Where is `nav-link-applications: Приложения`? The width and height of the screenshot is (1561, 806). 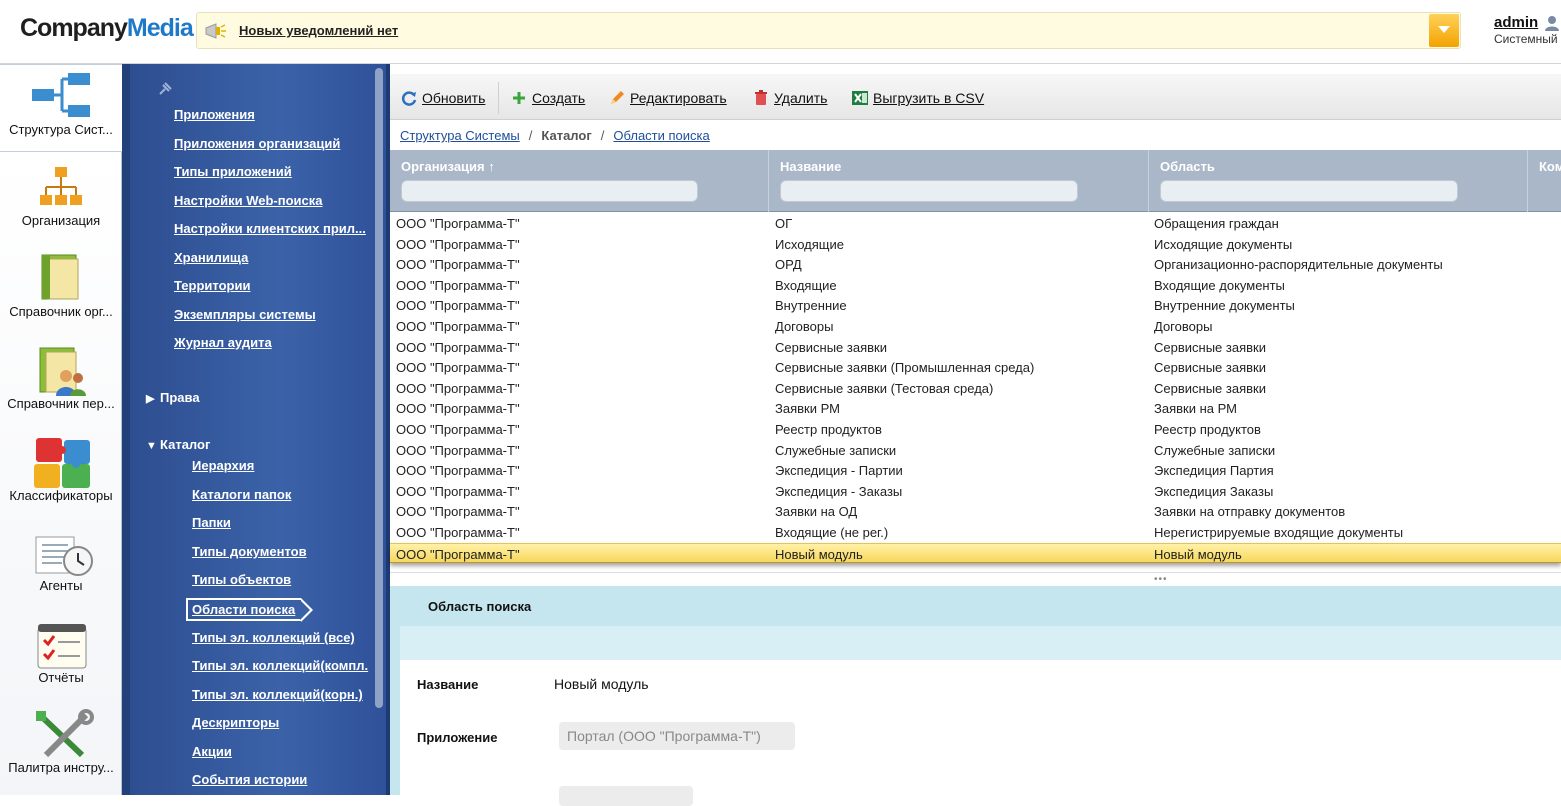 nav-link-applications: Приложения is located at coordinates (214, 114).